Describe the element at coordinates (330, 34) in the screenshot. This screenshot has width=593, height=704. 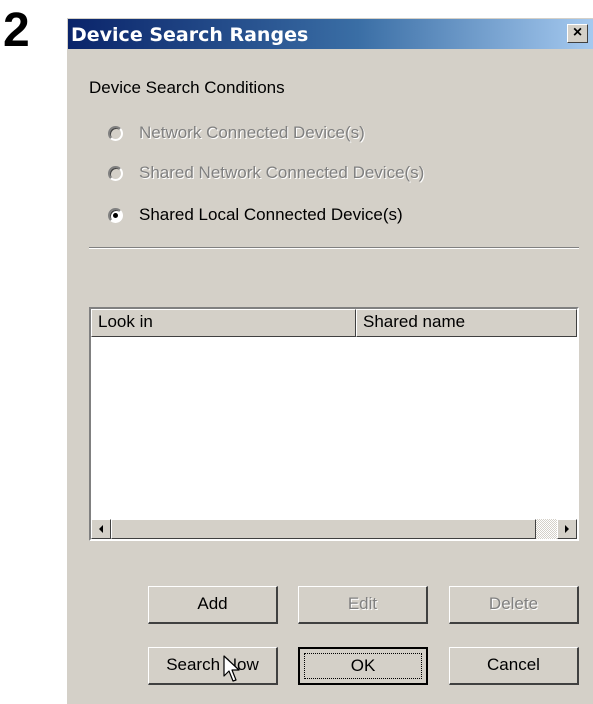
I see `title-bar: Device Search Ranges ×` at that location.